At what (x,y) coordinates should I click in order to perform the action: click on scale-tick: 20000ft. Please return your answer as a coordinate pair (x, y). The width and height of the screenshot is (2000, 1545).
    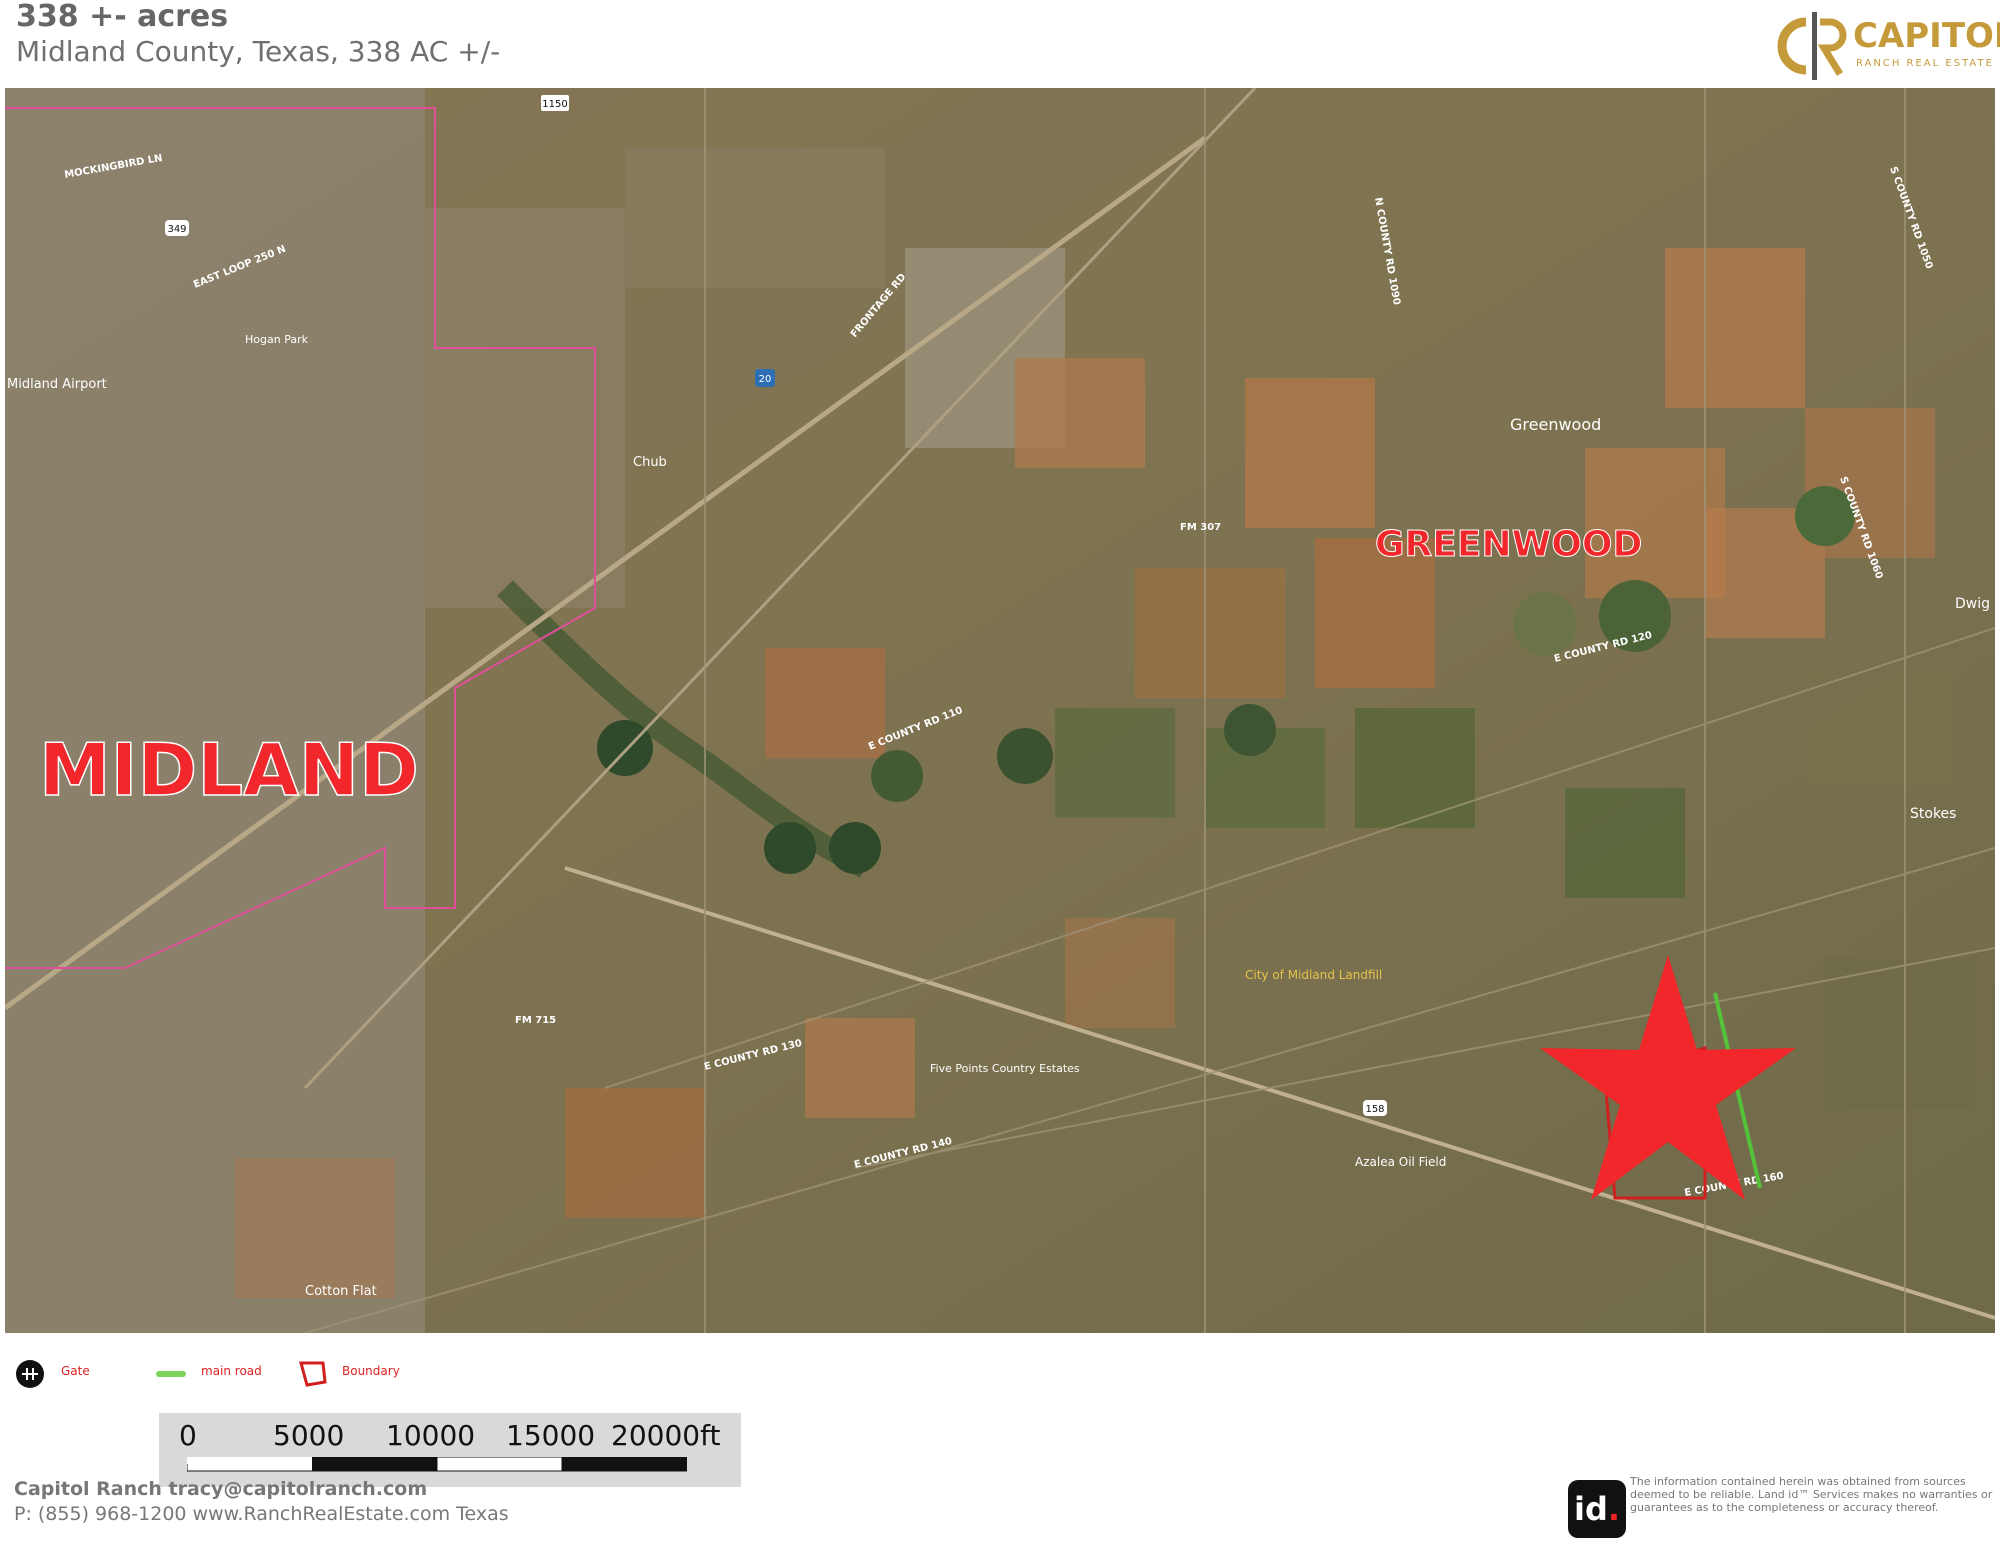
    Looking at the image, I should click on (666, 1435).